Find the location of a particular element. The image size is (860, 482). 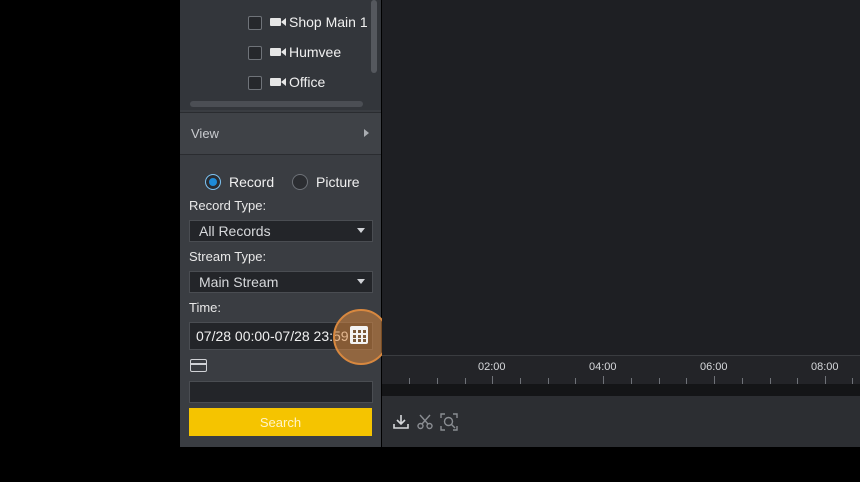

record-radio-label: Record is located at coordinates (251, 182).